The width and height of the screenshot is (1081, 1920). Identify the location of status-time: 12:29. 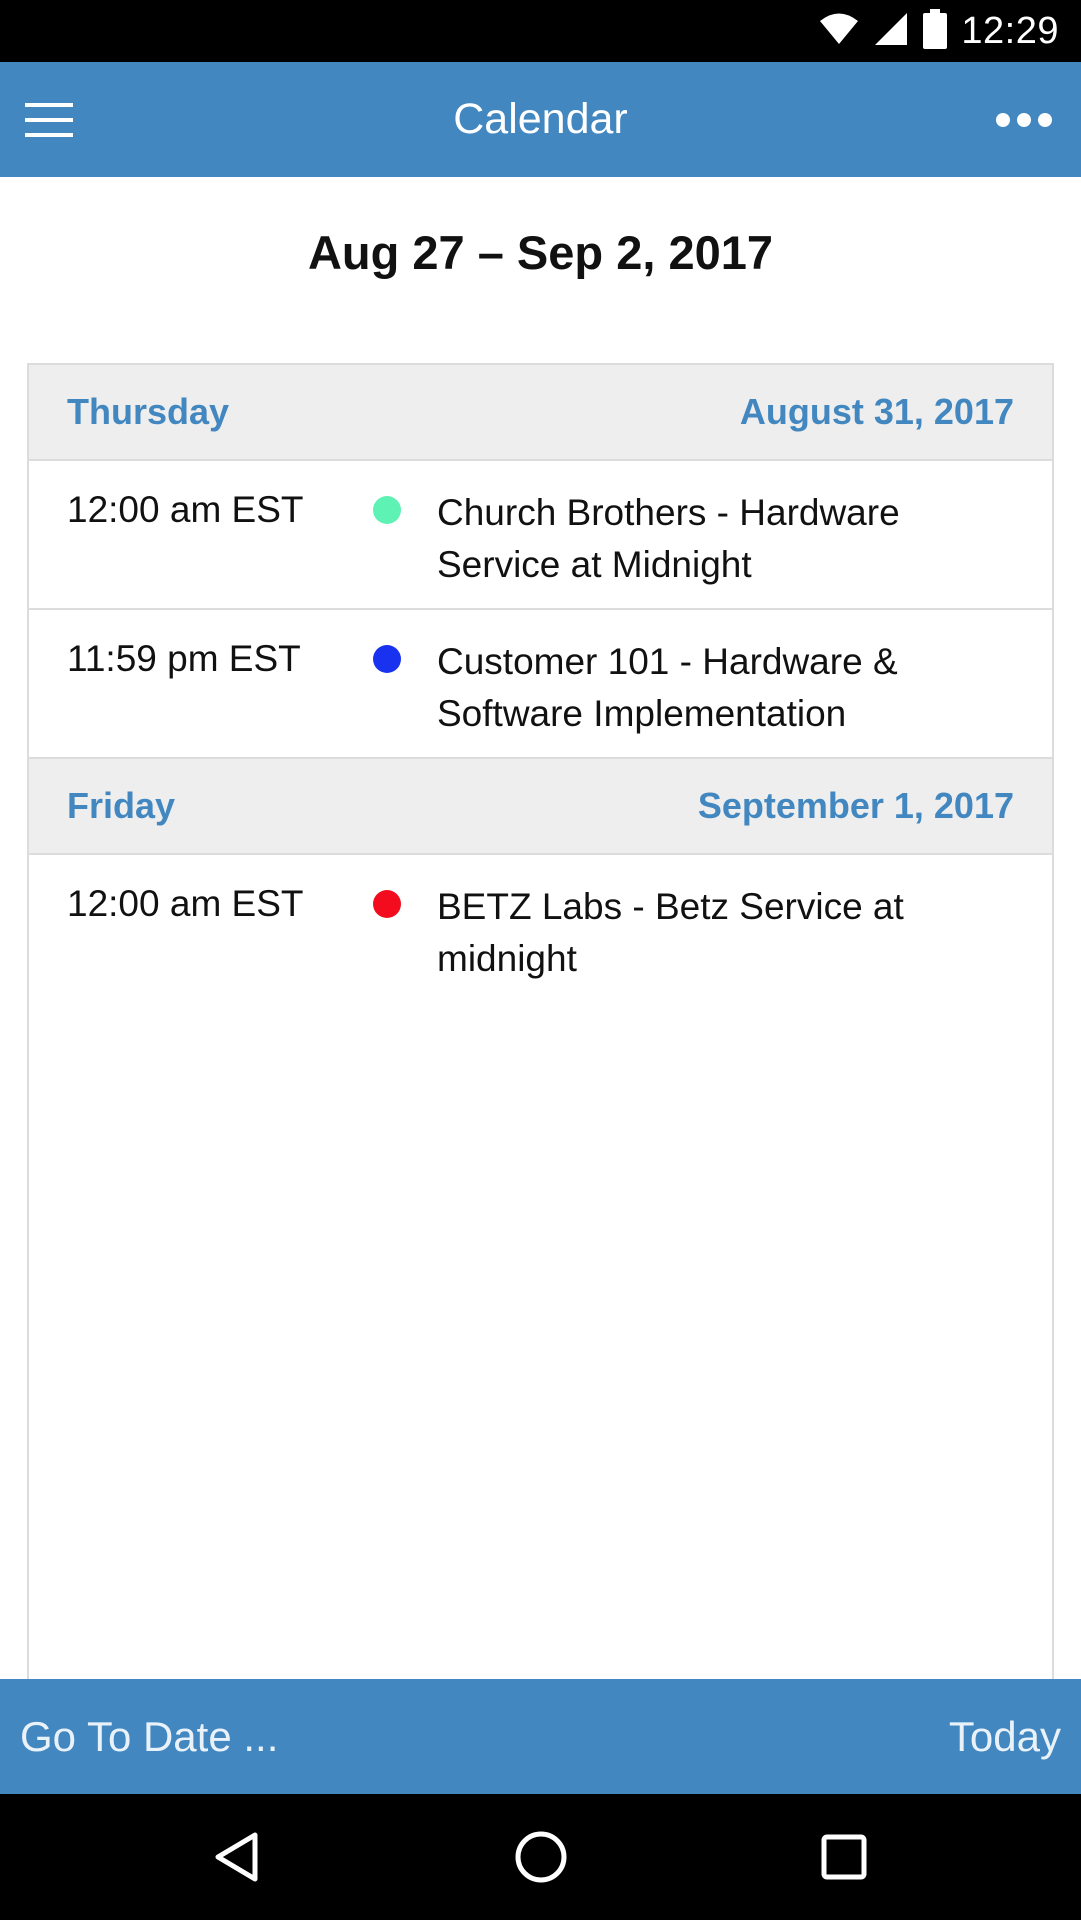
(1010, 30).